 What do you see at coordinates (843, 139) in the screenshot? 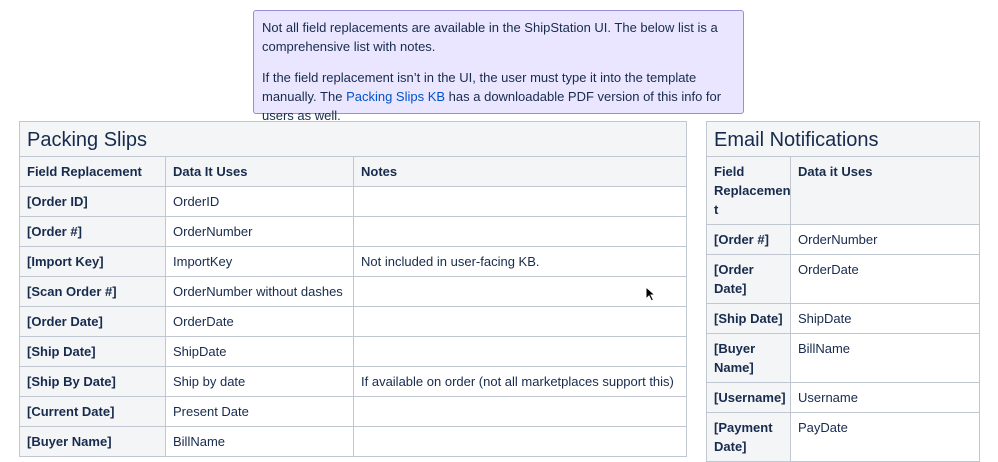
I see `email-notifications-title: Email Notifications` at bounding box center [843, 139].